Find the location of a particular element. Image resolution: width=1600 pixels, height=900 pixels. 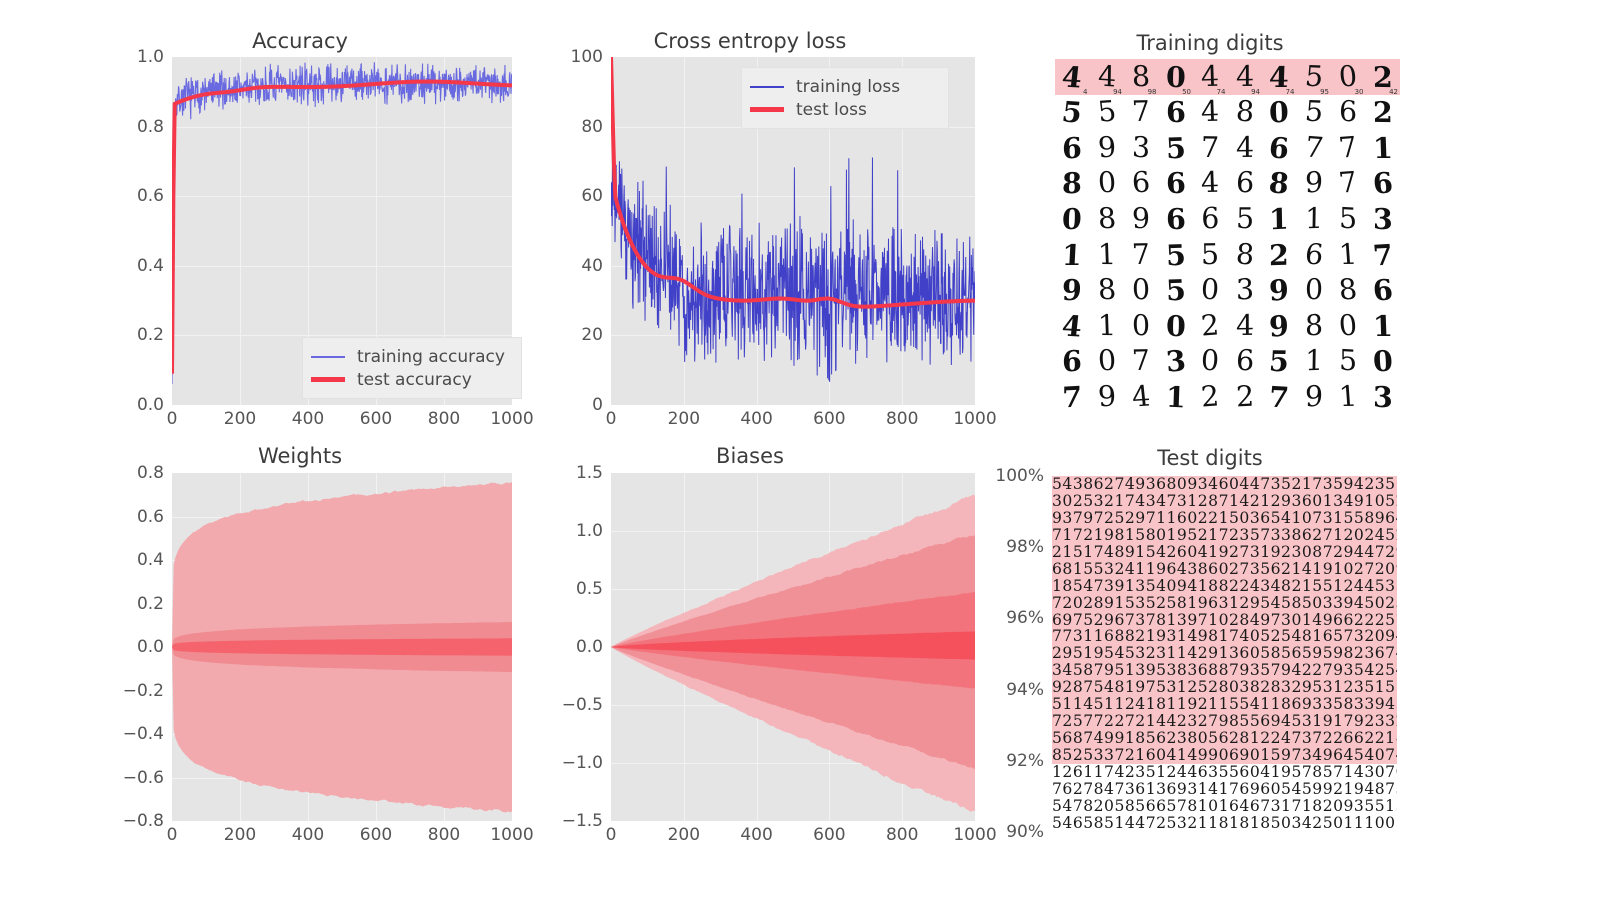

training-digit-row: 6073065150 is located at coordinates (1227, 362).